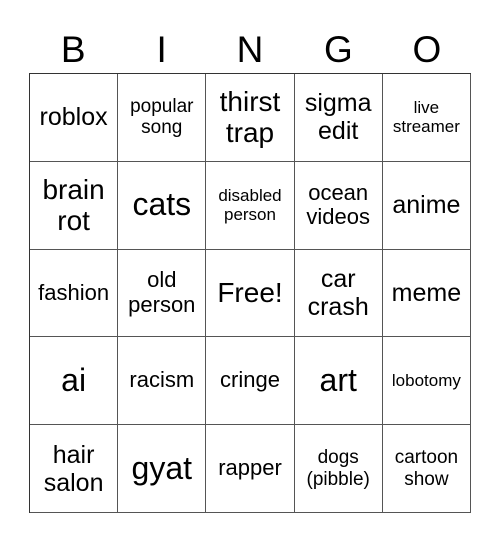  I want to click on bingo-cell: fashion, so click(74, 293).